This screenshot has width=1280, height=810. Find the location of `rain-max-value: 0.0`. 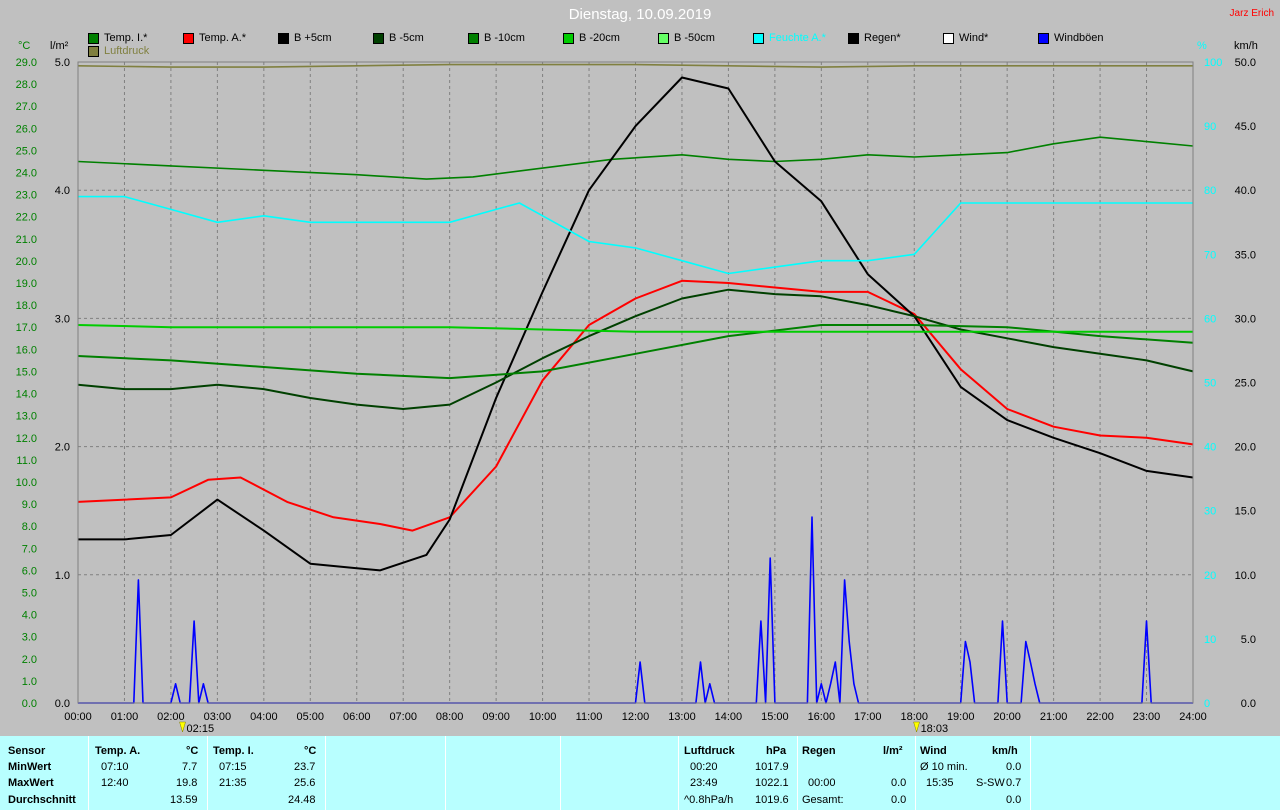

rain-max-value: 0.0 is located at coordinates (899, 783).